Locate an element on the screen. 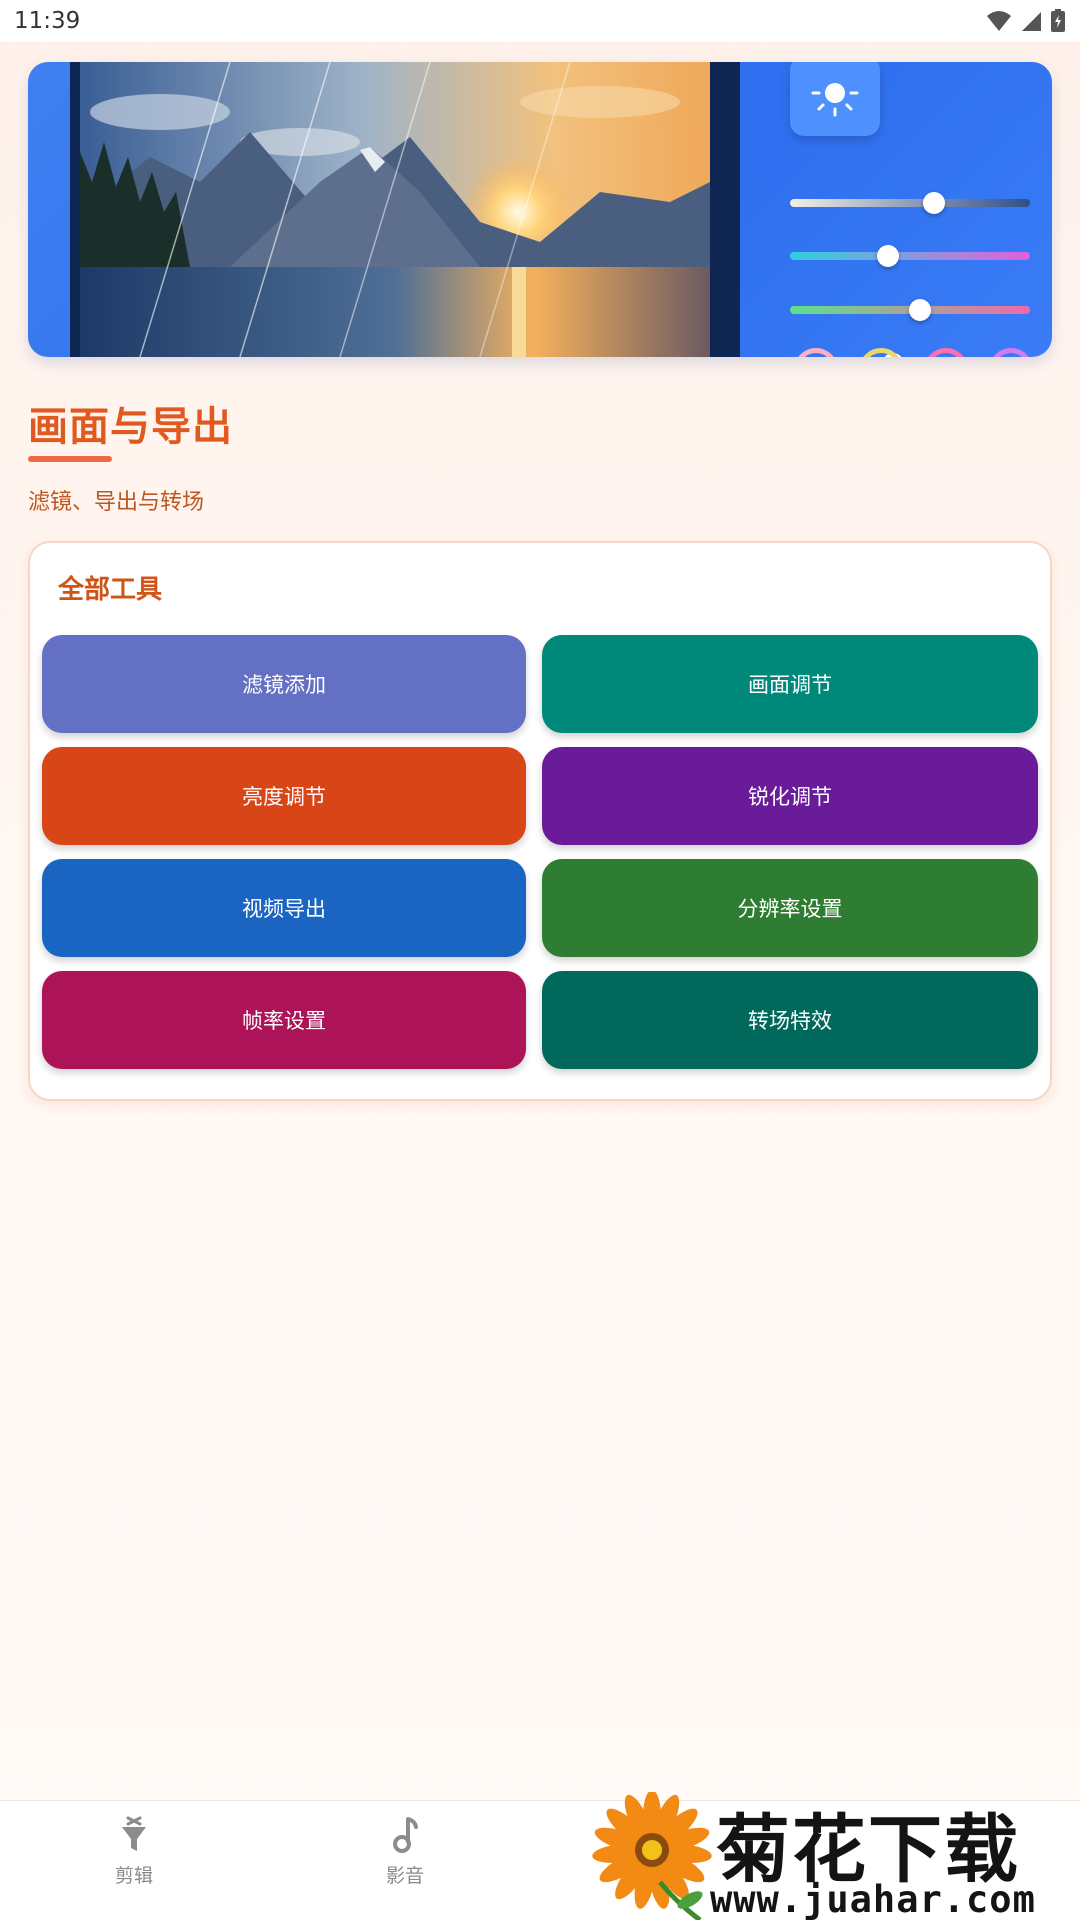 Image resolution: width=1080 pixels, height=1920 pixels. cellular-signal-icon is located at coordinates (1031, 21).